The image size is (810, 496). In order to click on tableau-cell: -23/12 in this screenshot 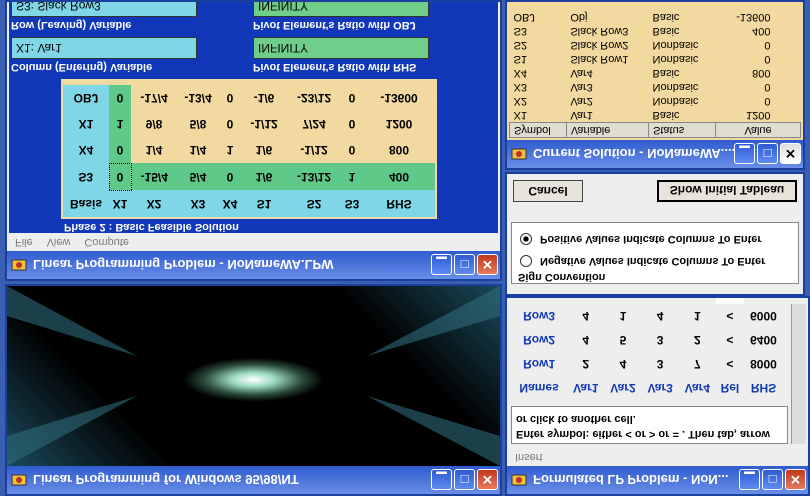, I will do `click(314, 98)`.